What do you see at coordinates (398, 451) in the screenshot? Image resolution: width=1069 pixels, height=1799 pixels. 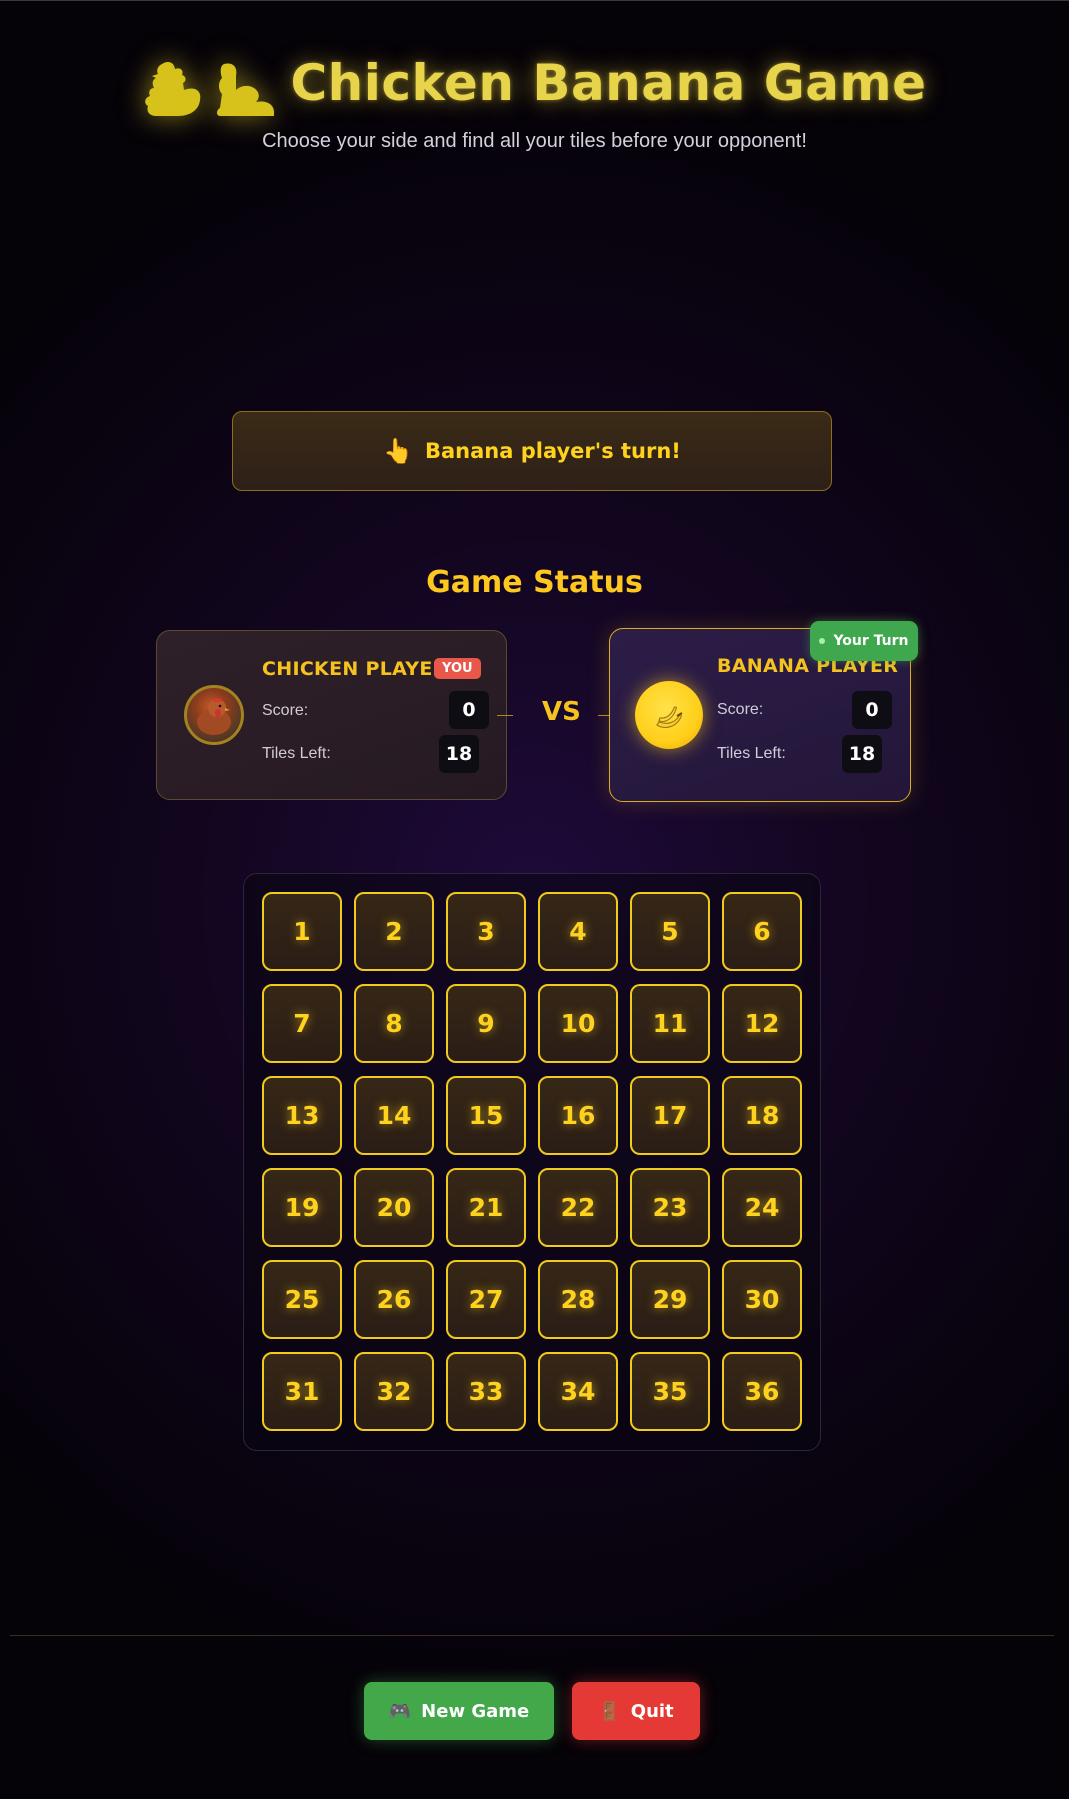 I see `pointing-hand-icon: 👆` at bounding box center [398, 451].